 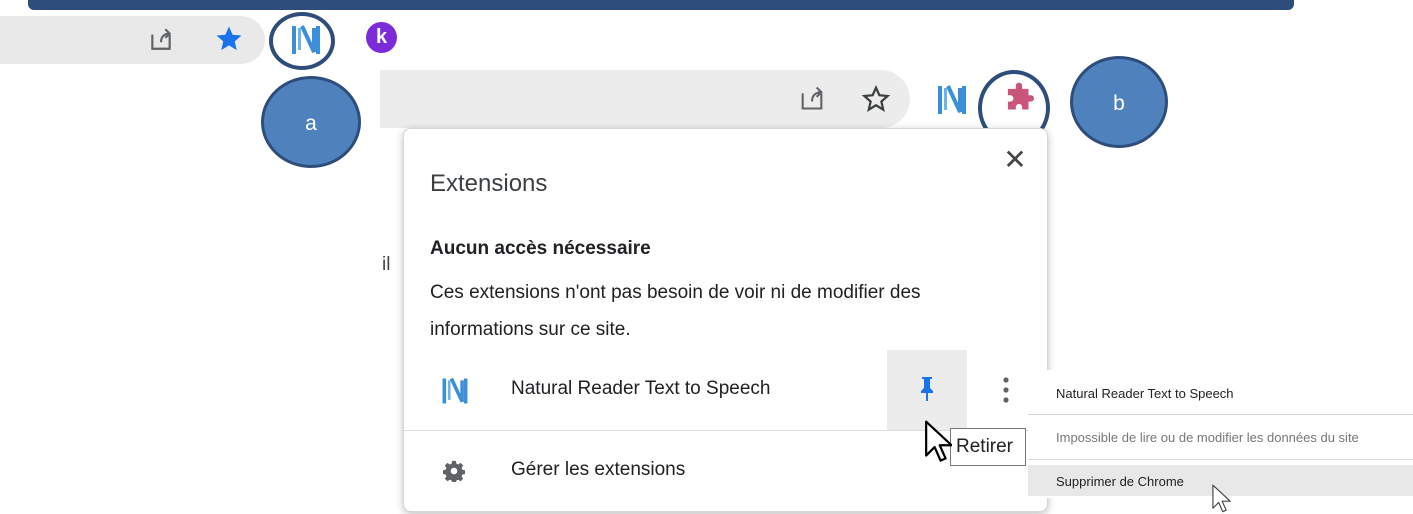 What do you see at coordinates (661, 5) in the screenshot?
I see `header-bar` at bounding box center [661, 5].